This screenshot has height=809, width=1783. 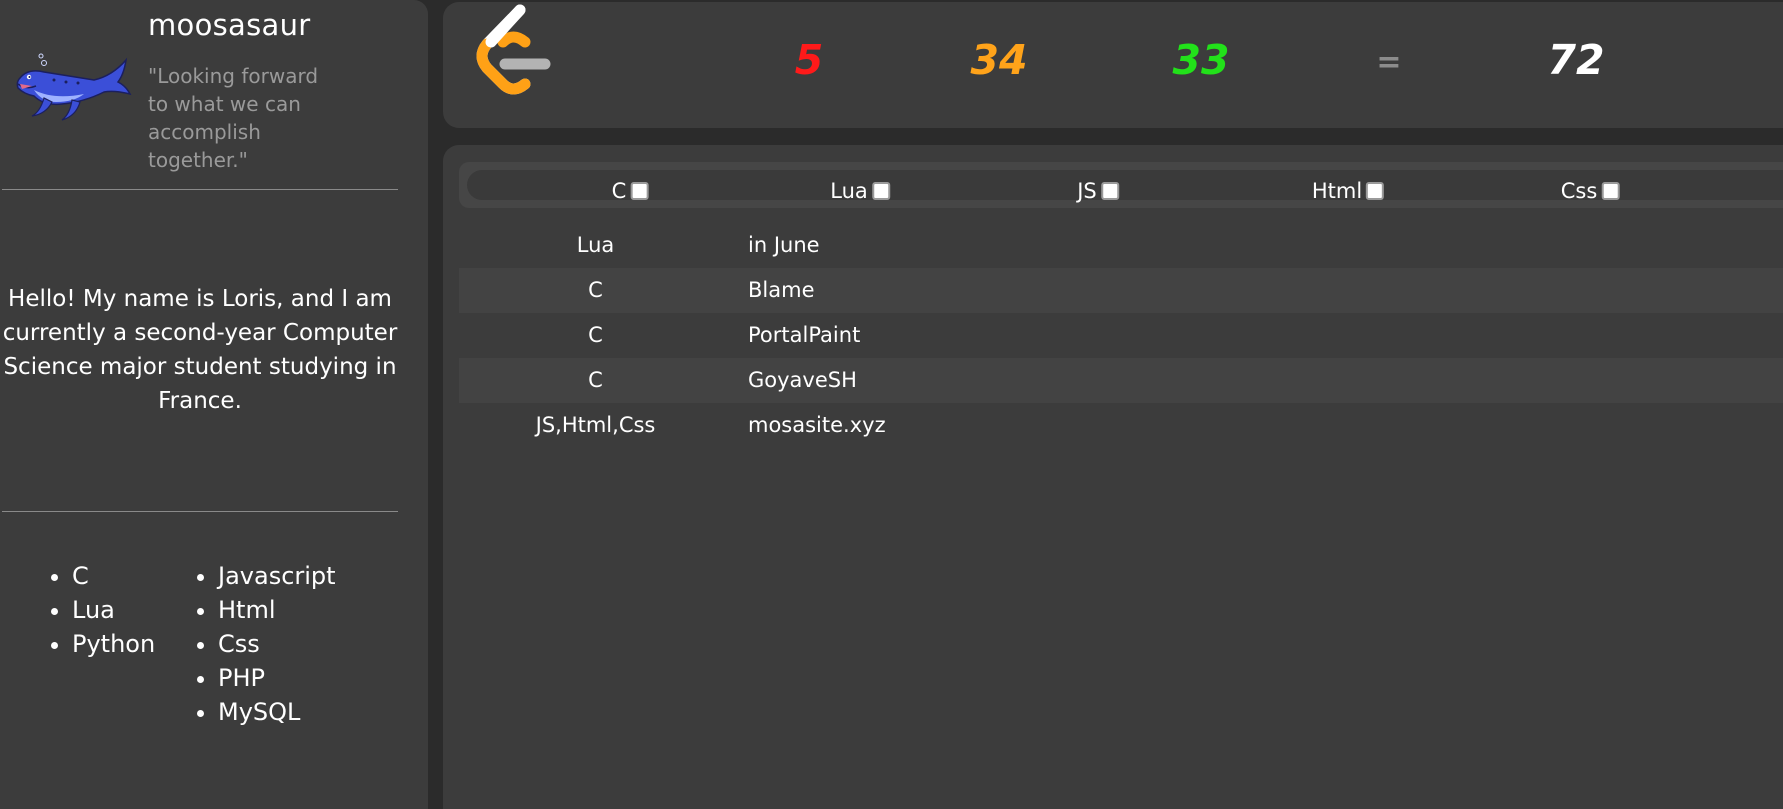 I want to click on filter-html: Html, so click(x=1348, y=191).